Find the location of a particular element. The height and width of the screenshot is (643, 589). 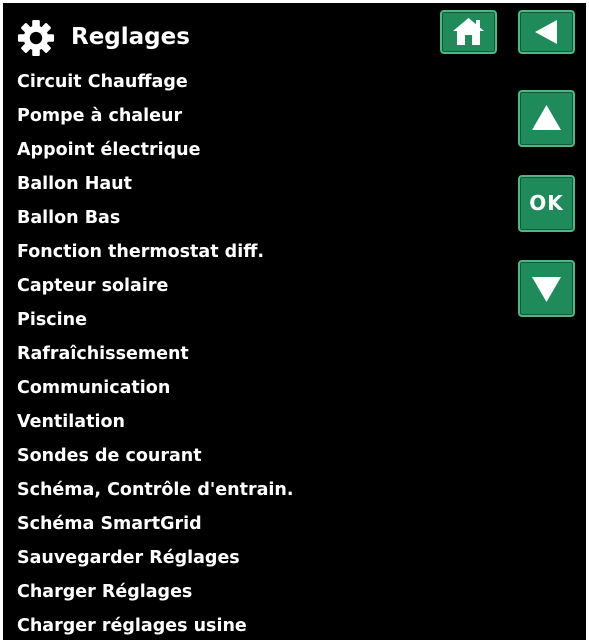

back-button is located at coordinates (546, 32).